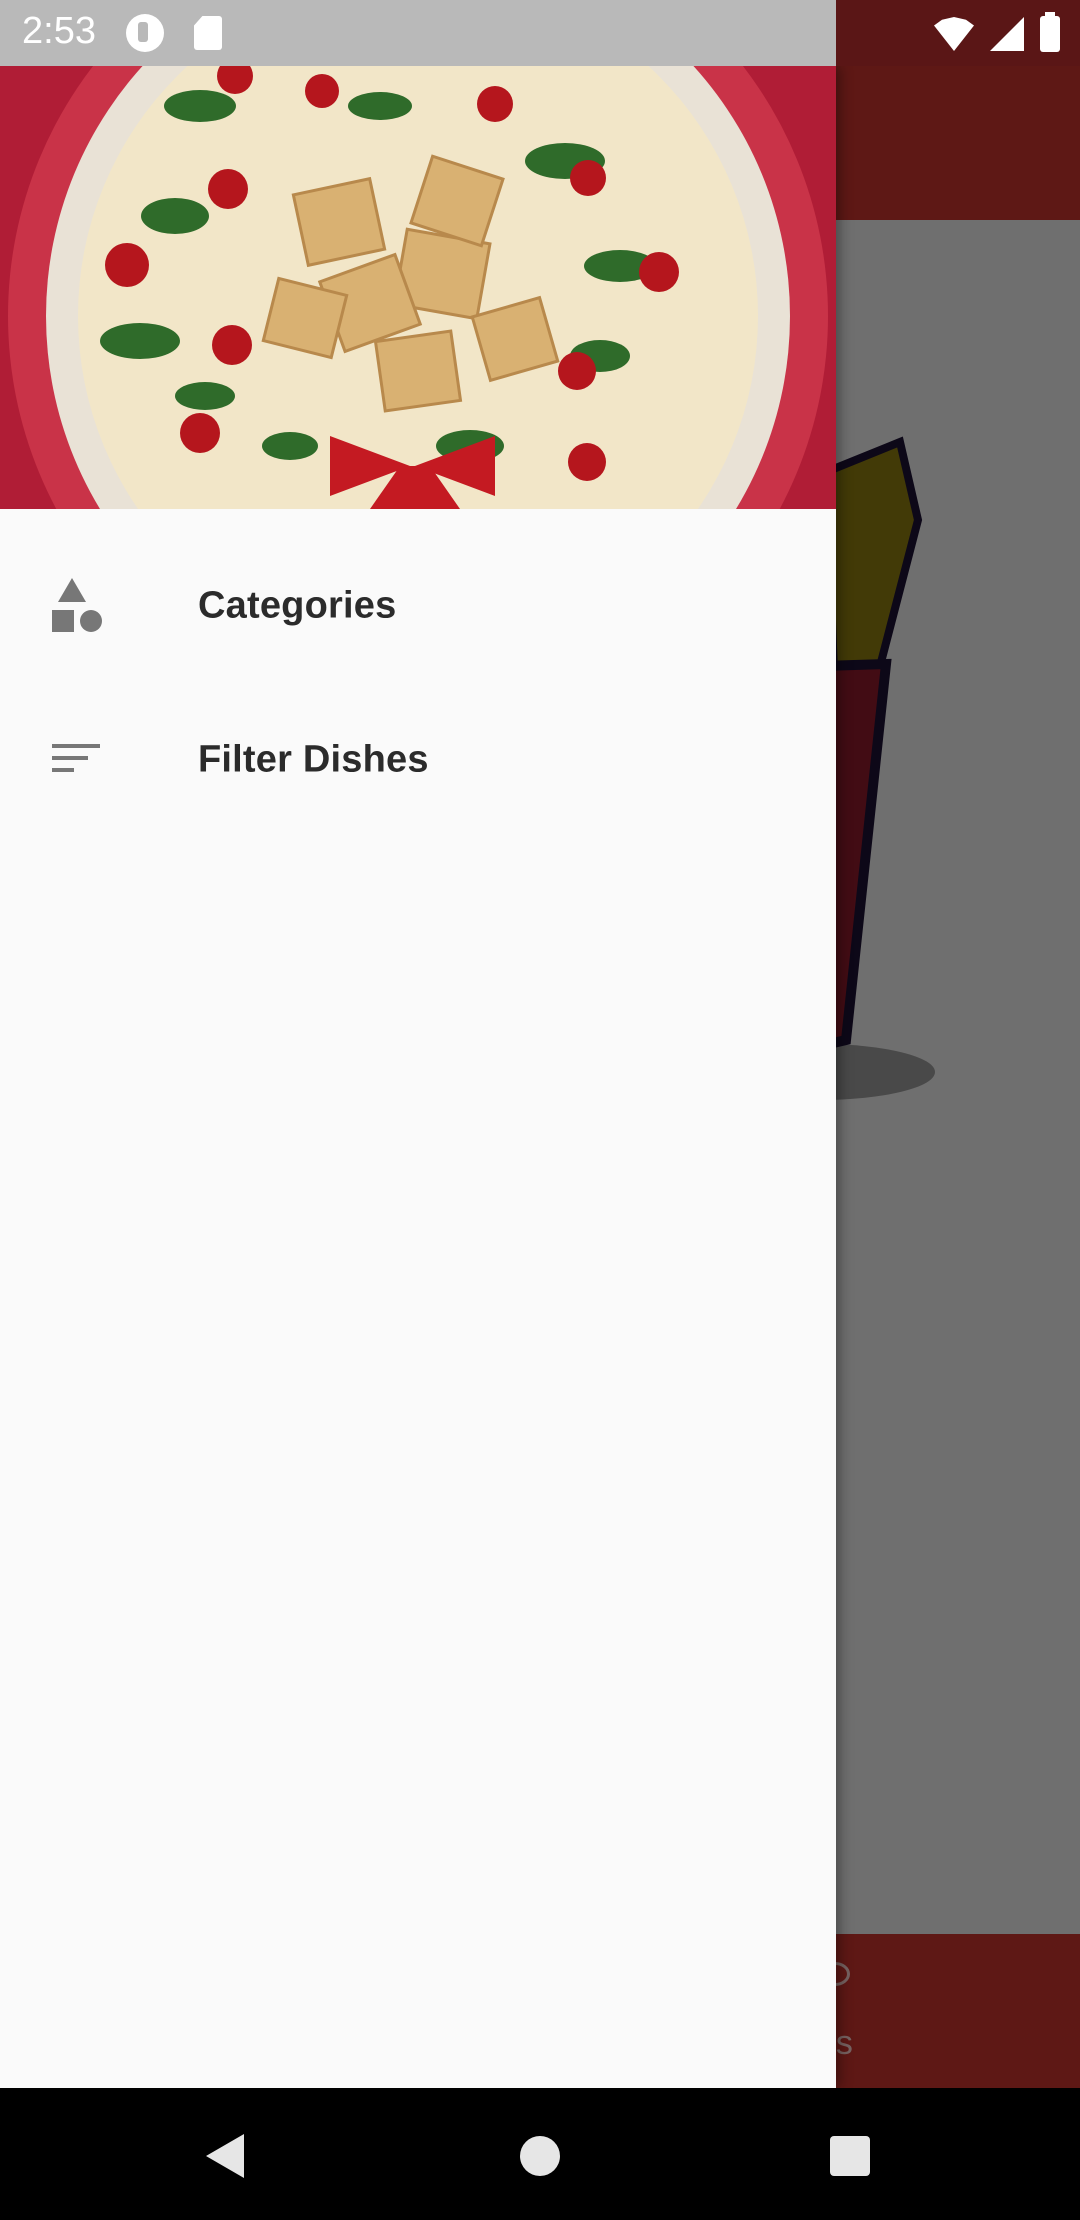  What do you see at coordinates (954, 34) in the screenshot?
I see `wifi-icon` at bounding box center [954, 34].